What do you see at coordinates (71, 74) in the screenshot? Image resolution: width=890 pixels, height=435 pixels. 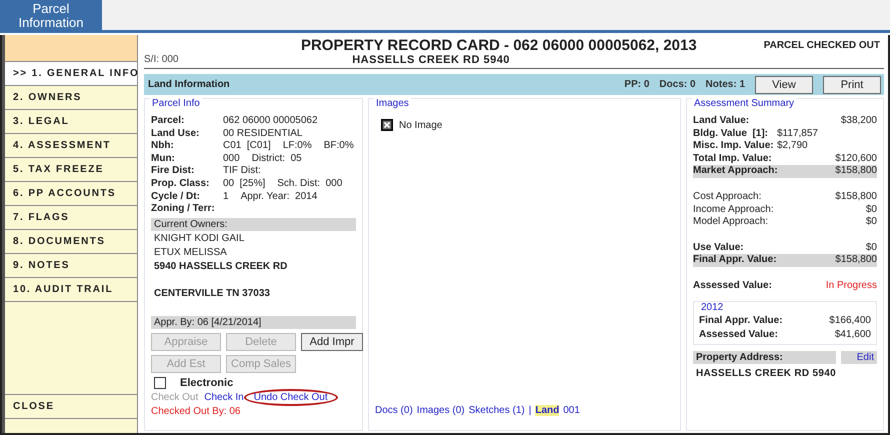 I see `sidebar-item: >> 1. GENERAL INFO` at bounding box center [71, 74].